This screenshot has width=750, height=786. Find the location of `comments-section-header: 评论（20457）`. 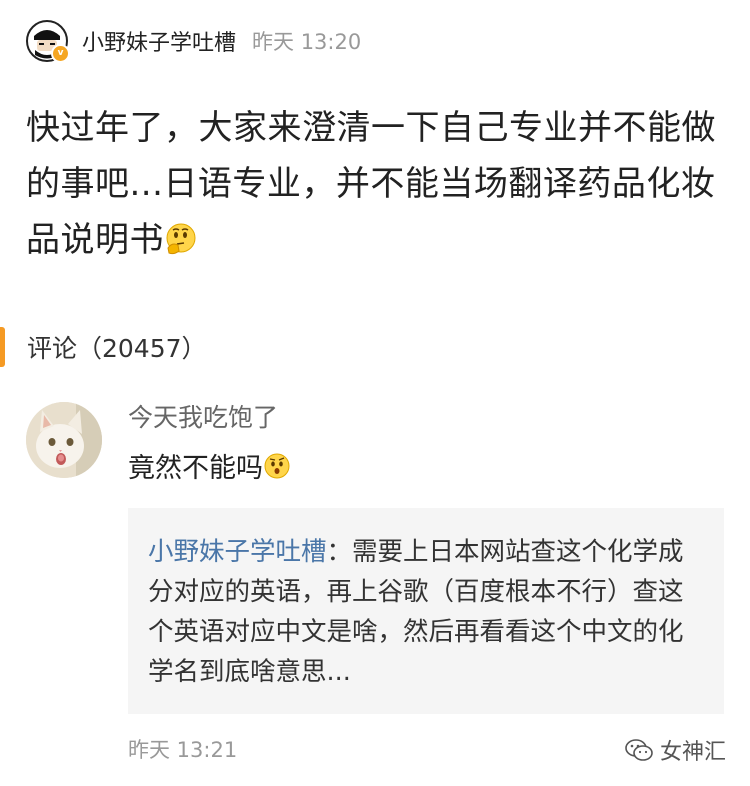

comments-section-header: 评论（20457） is located at coordinates (103, 347).